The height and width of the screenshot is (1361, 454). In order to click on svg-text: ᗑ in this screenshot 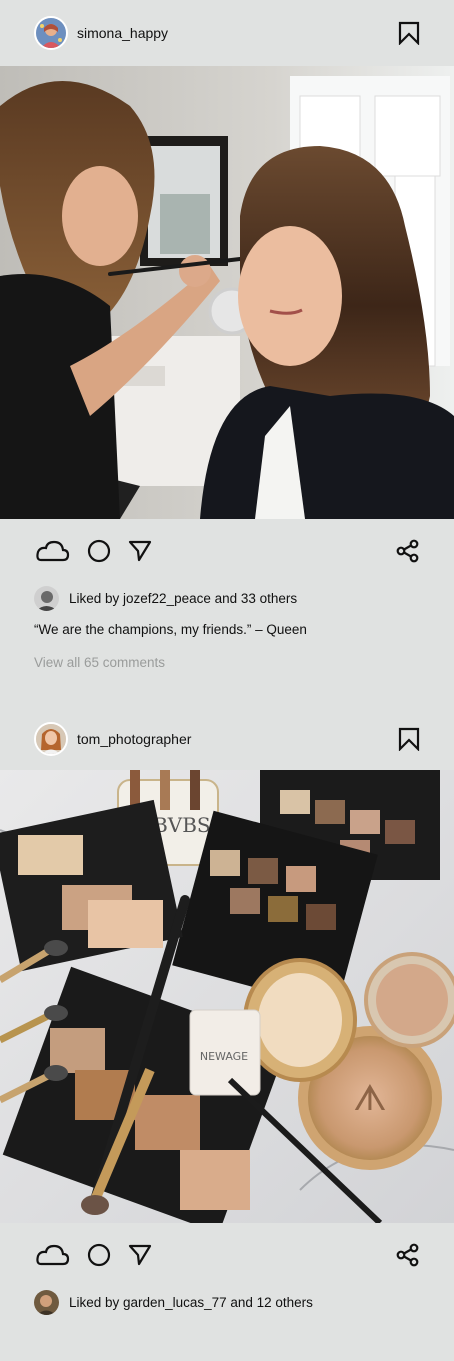, I will do `click(370, 1098)`.